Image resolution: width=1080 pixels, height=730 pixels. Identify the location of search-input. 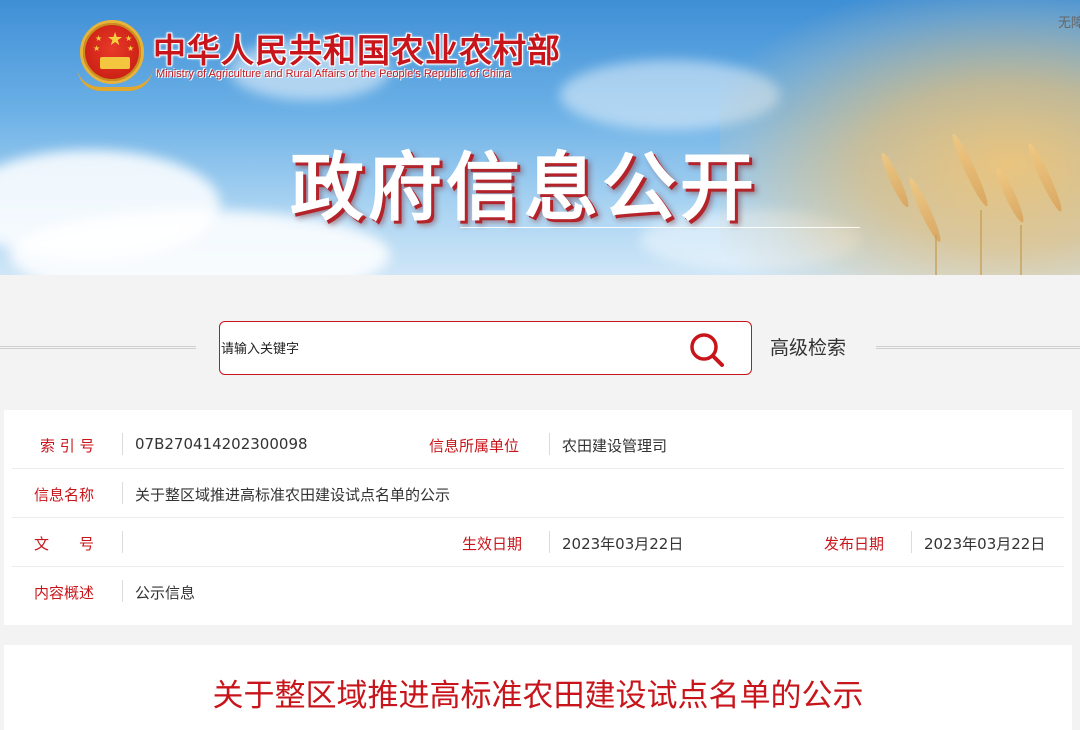
(441, 349).